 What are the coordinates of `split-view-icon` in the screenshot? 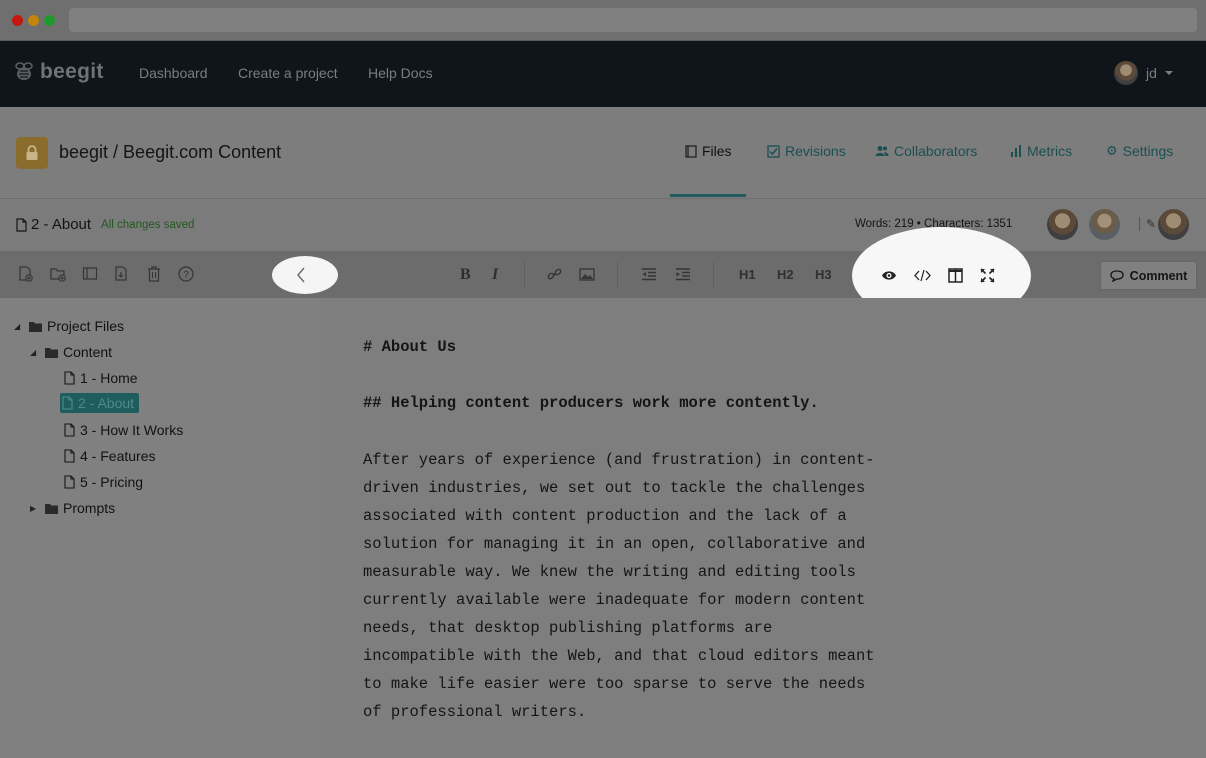 It's located at (955, 275).